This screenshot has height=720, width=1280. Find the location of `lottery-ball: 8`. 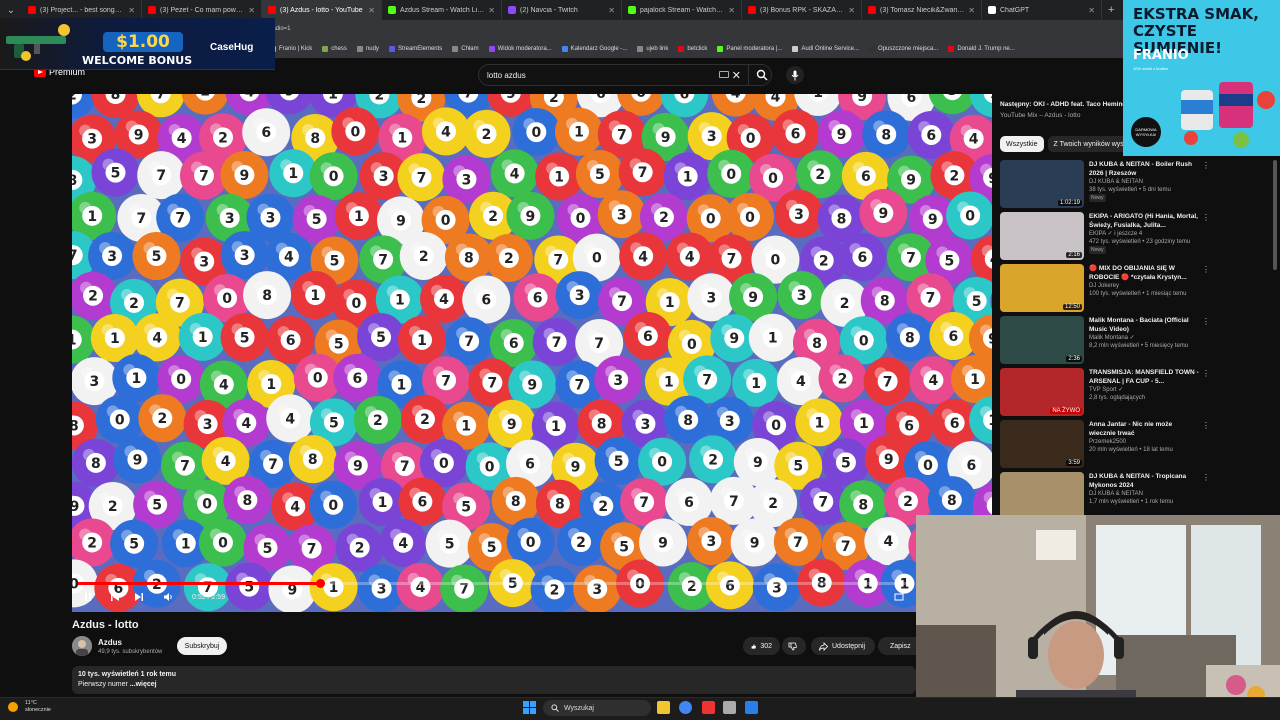

lottery-ball: 8 is located at coordinates (267, 295).